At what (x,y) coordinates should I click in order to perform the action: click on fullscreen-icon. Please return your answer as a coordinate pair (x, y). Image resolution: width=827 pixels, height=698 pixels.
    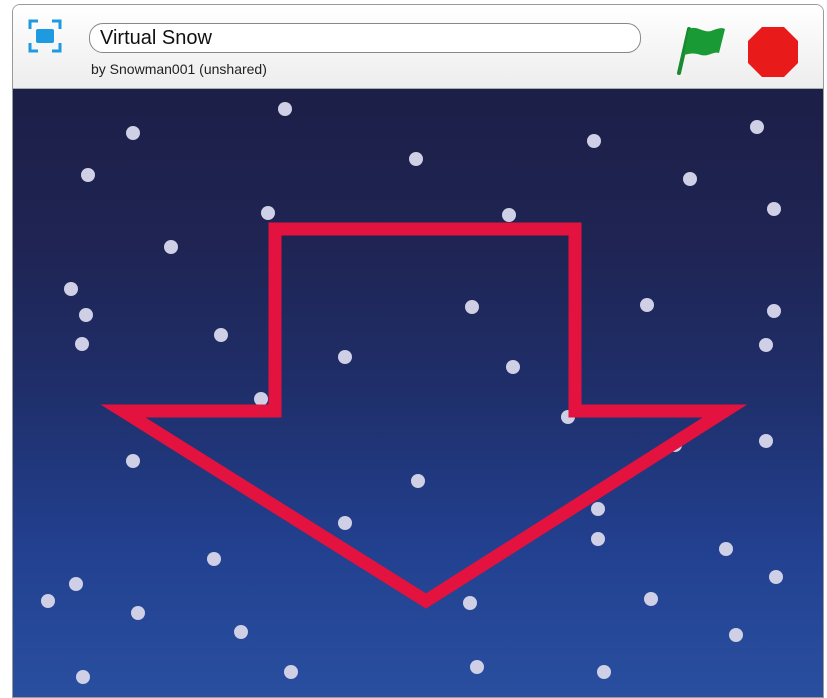
    Looking at the image, I should click on (45, 36).